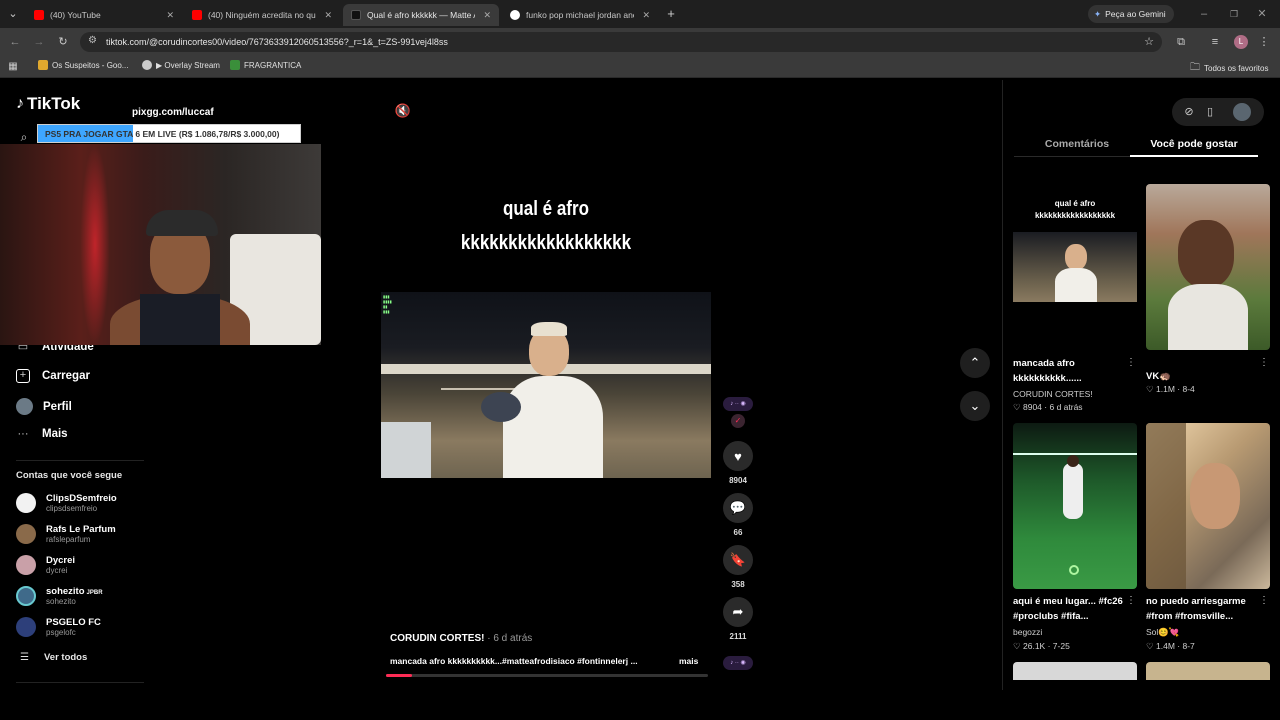 This screenshot has width=1280, height=720. What do you see at coordinates (553, 427) in the screenshot?
I see `man-shirt` at bounding box center [553, 427].